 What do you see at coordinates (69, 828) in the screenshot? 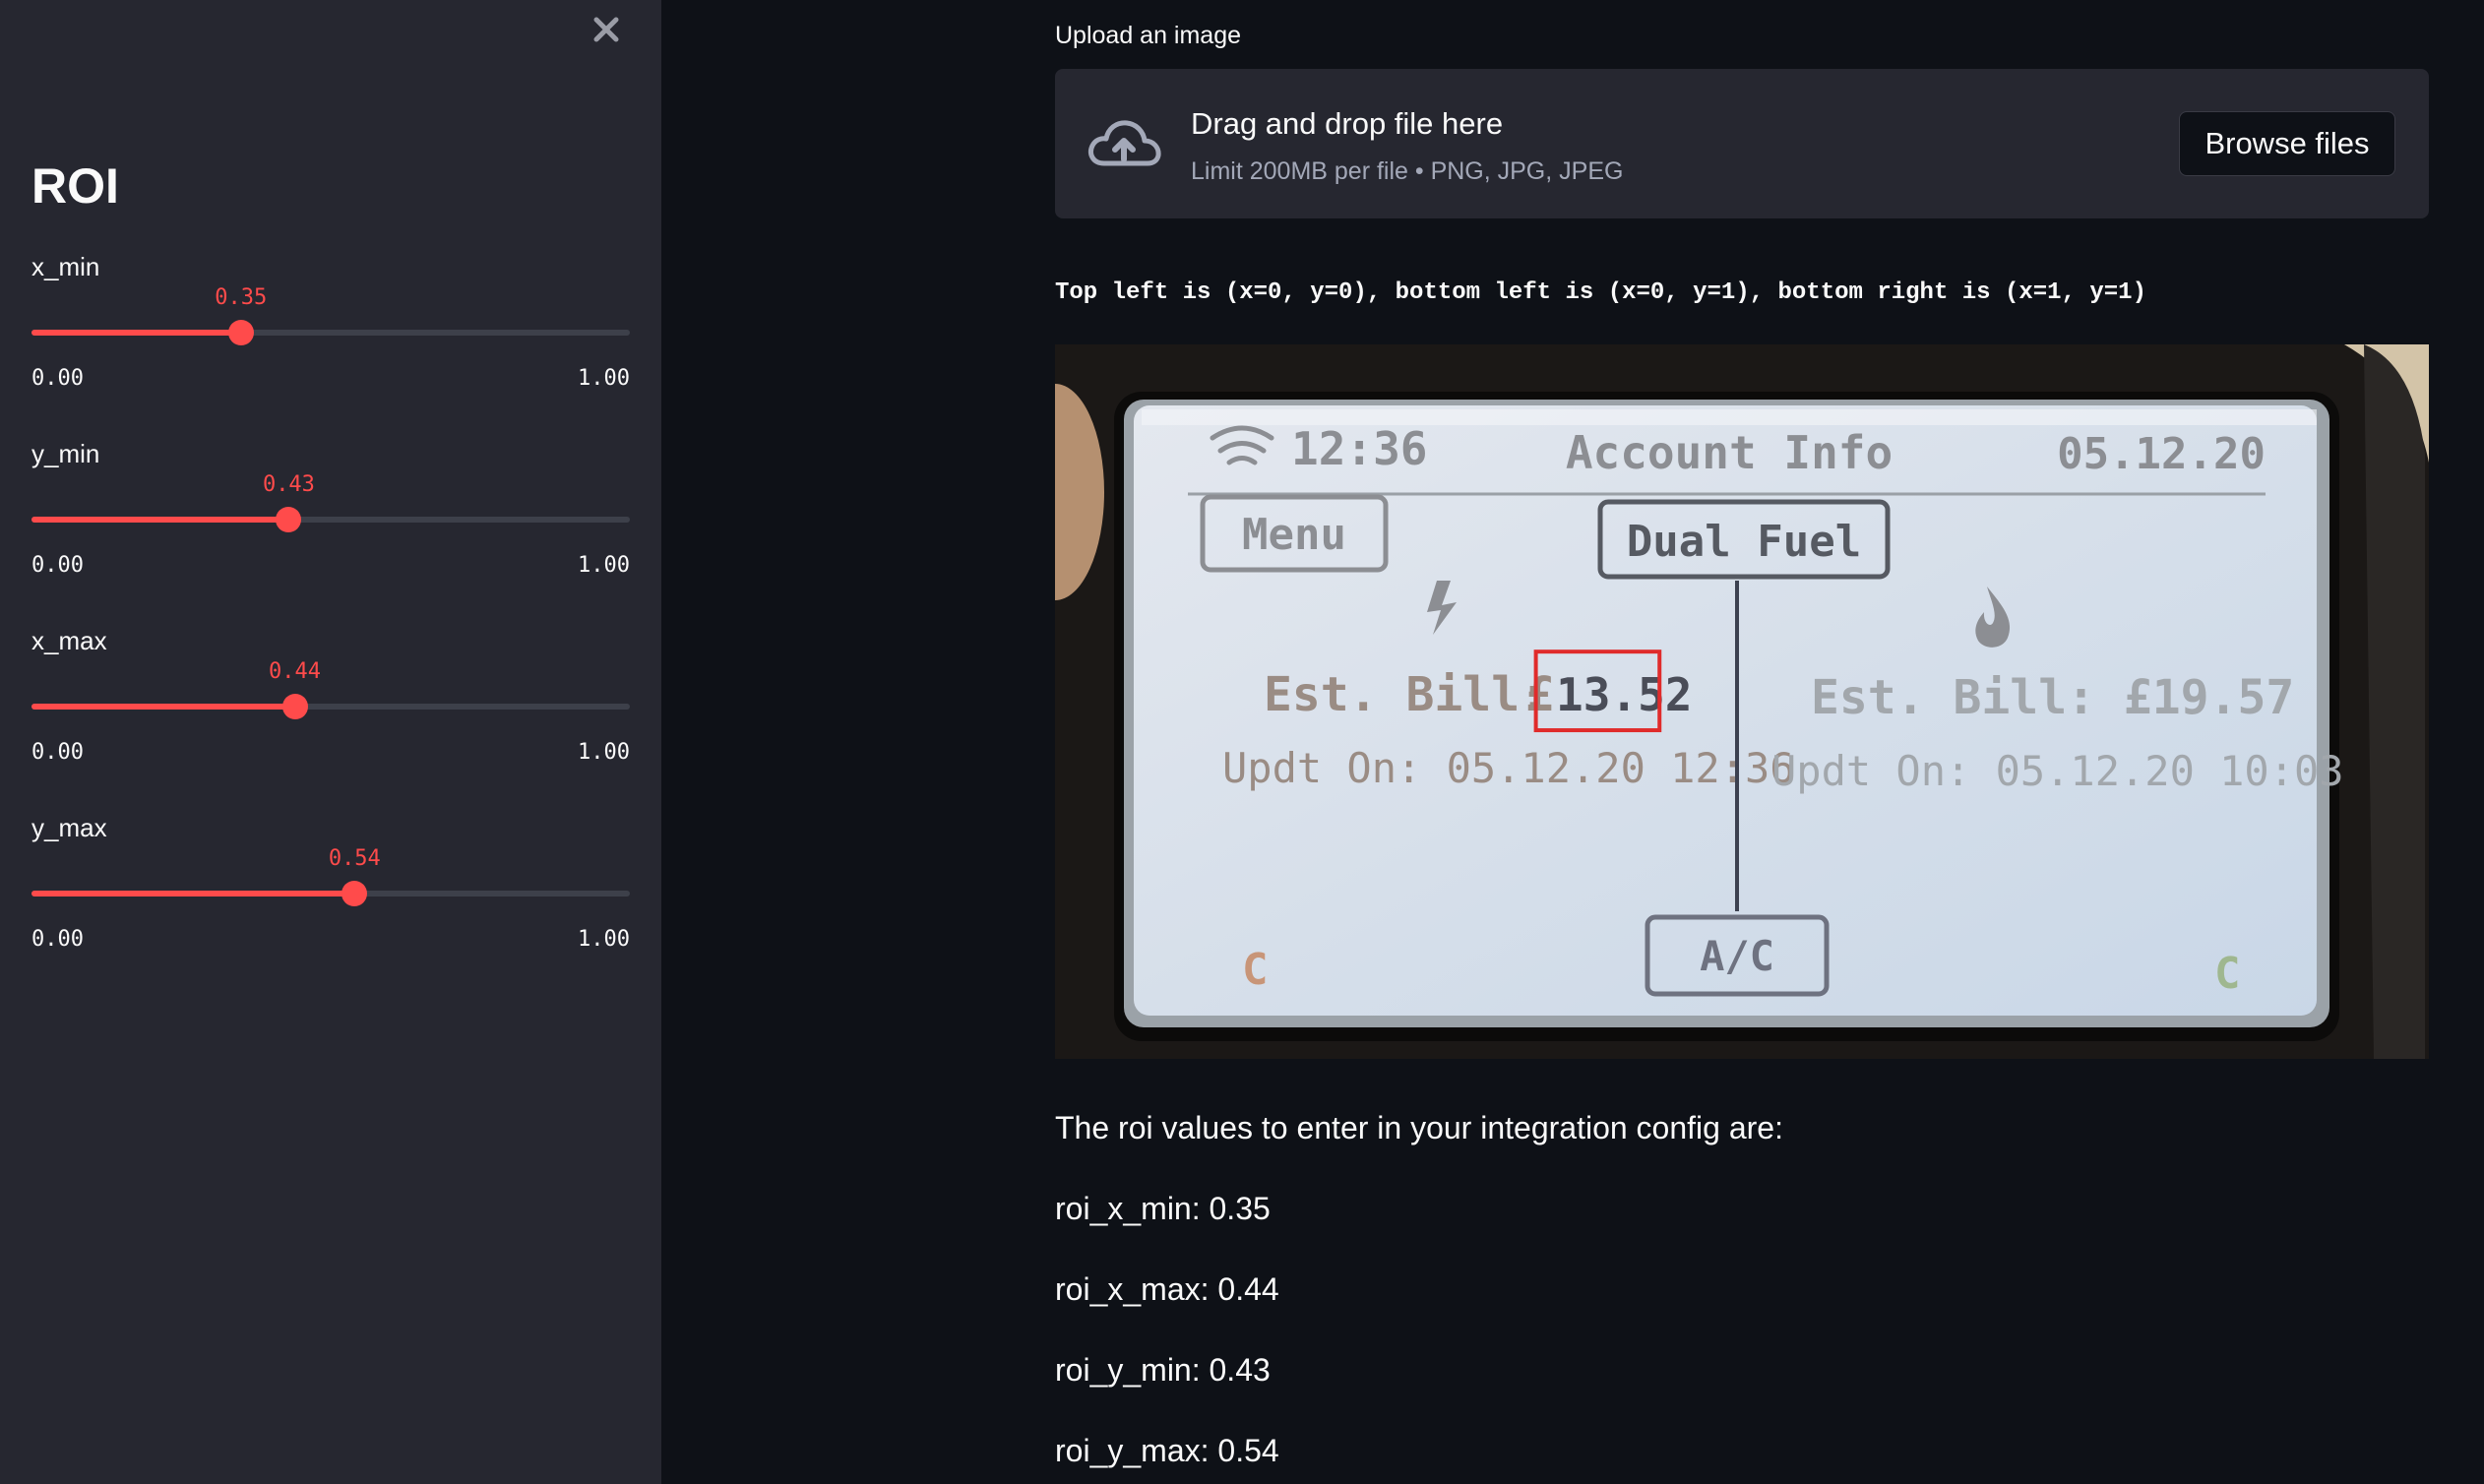
I see `slider-label: y_max` at bounding box center [69, 828].